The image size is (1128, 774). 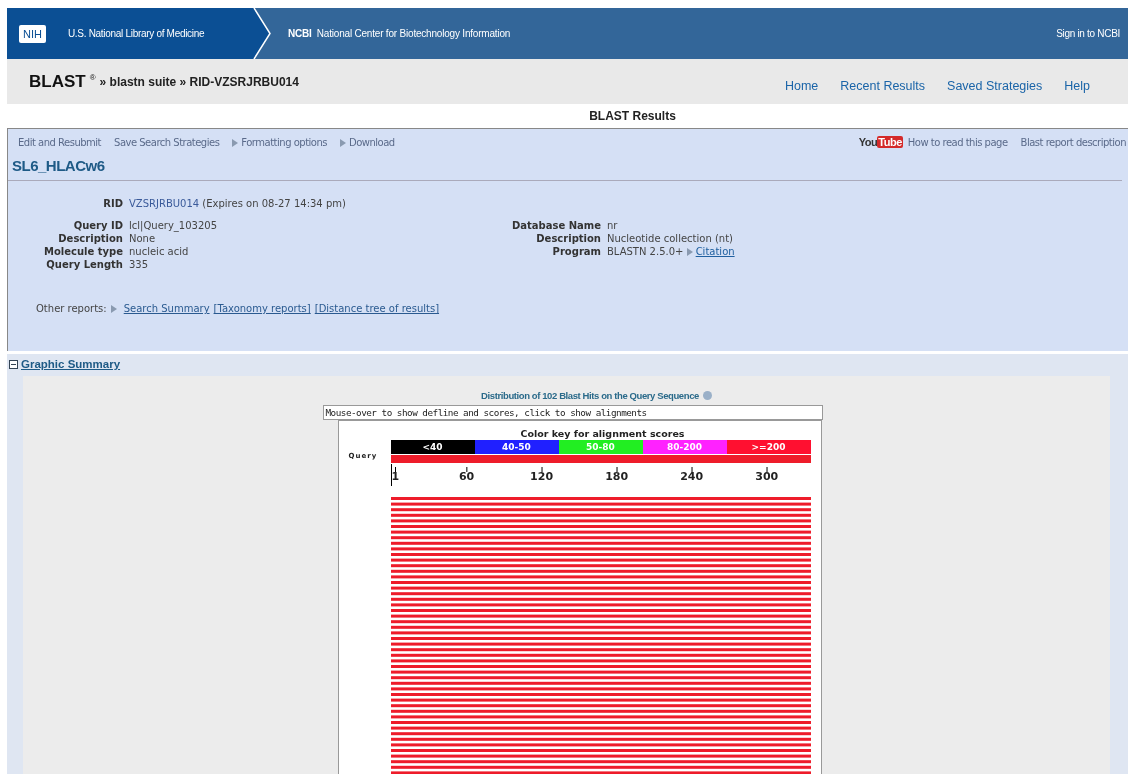 I want to click on field-label: Molecule type, so click(x=83, y=251).